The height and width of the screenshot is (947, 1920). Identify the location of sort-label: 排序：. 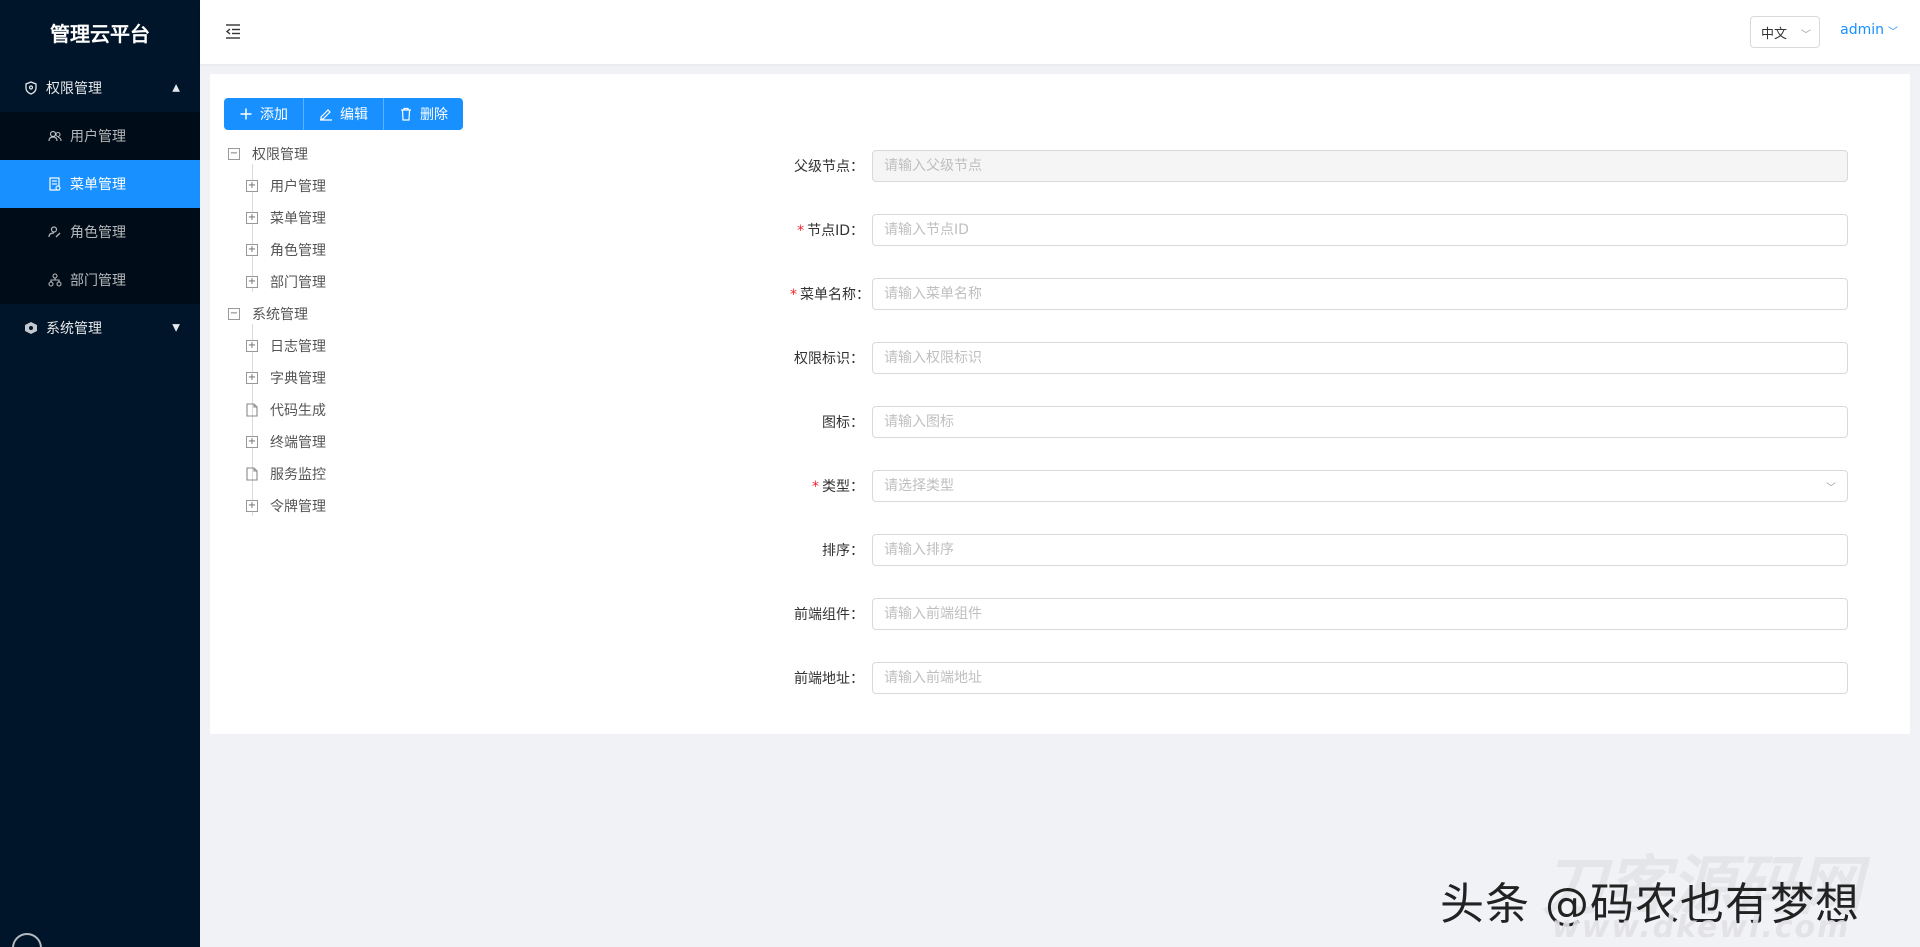
(843, 551).